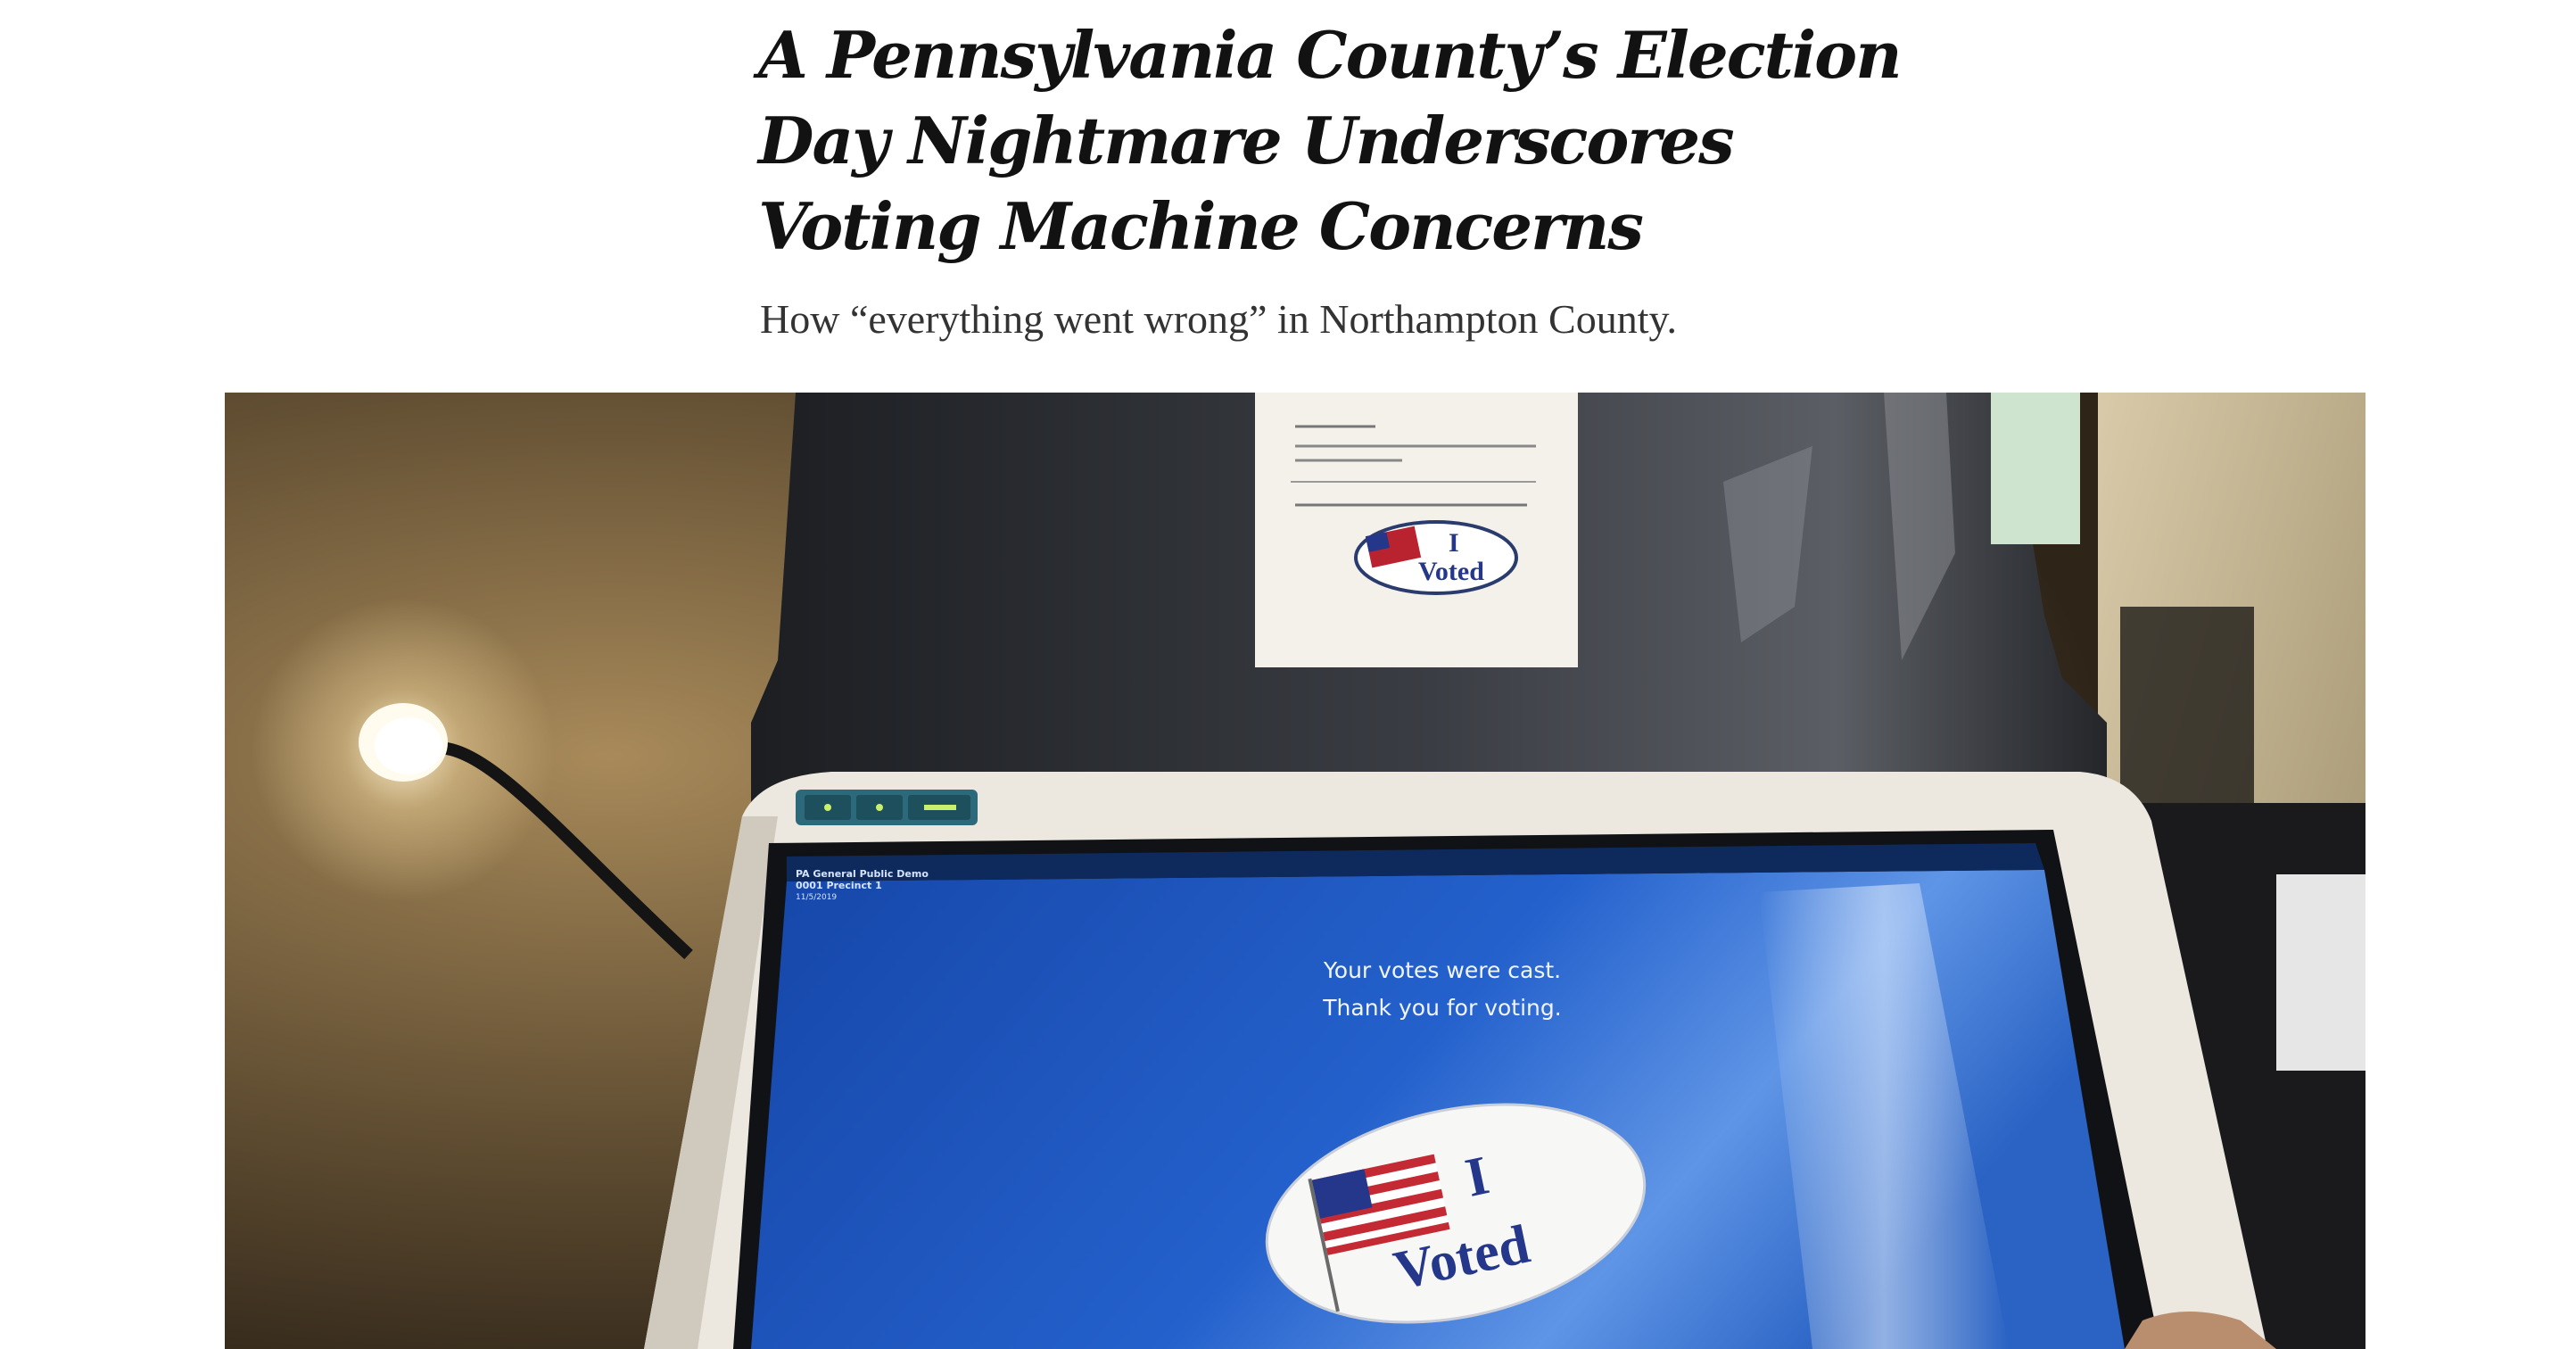 The width and height of the screenshot is (2576, 1349). What do you see at coordinates (839, 885) in the screenshot?
I see `screen-header-line-2: 0001 Precinct 1` at bounding box center [839, 885].